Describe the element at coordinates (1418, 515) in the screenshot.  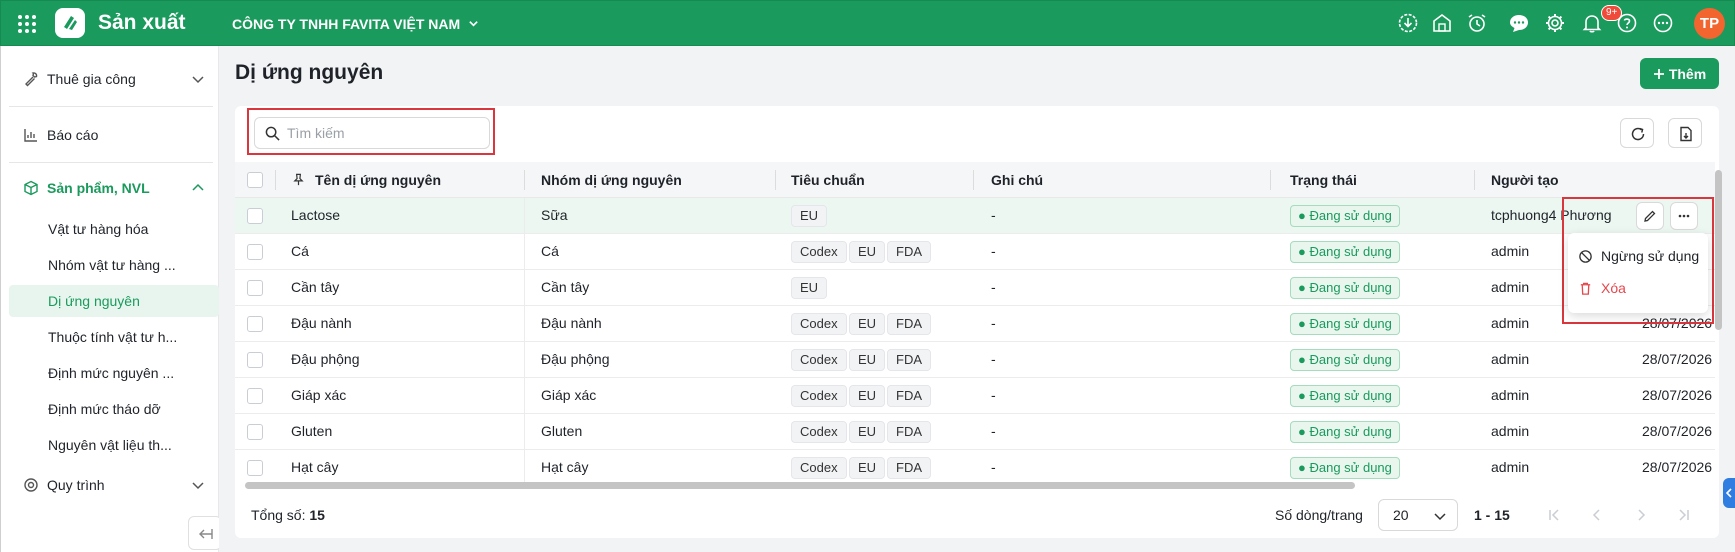
I see `page-size-select: 20` at that location.